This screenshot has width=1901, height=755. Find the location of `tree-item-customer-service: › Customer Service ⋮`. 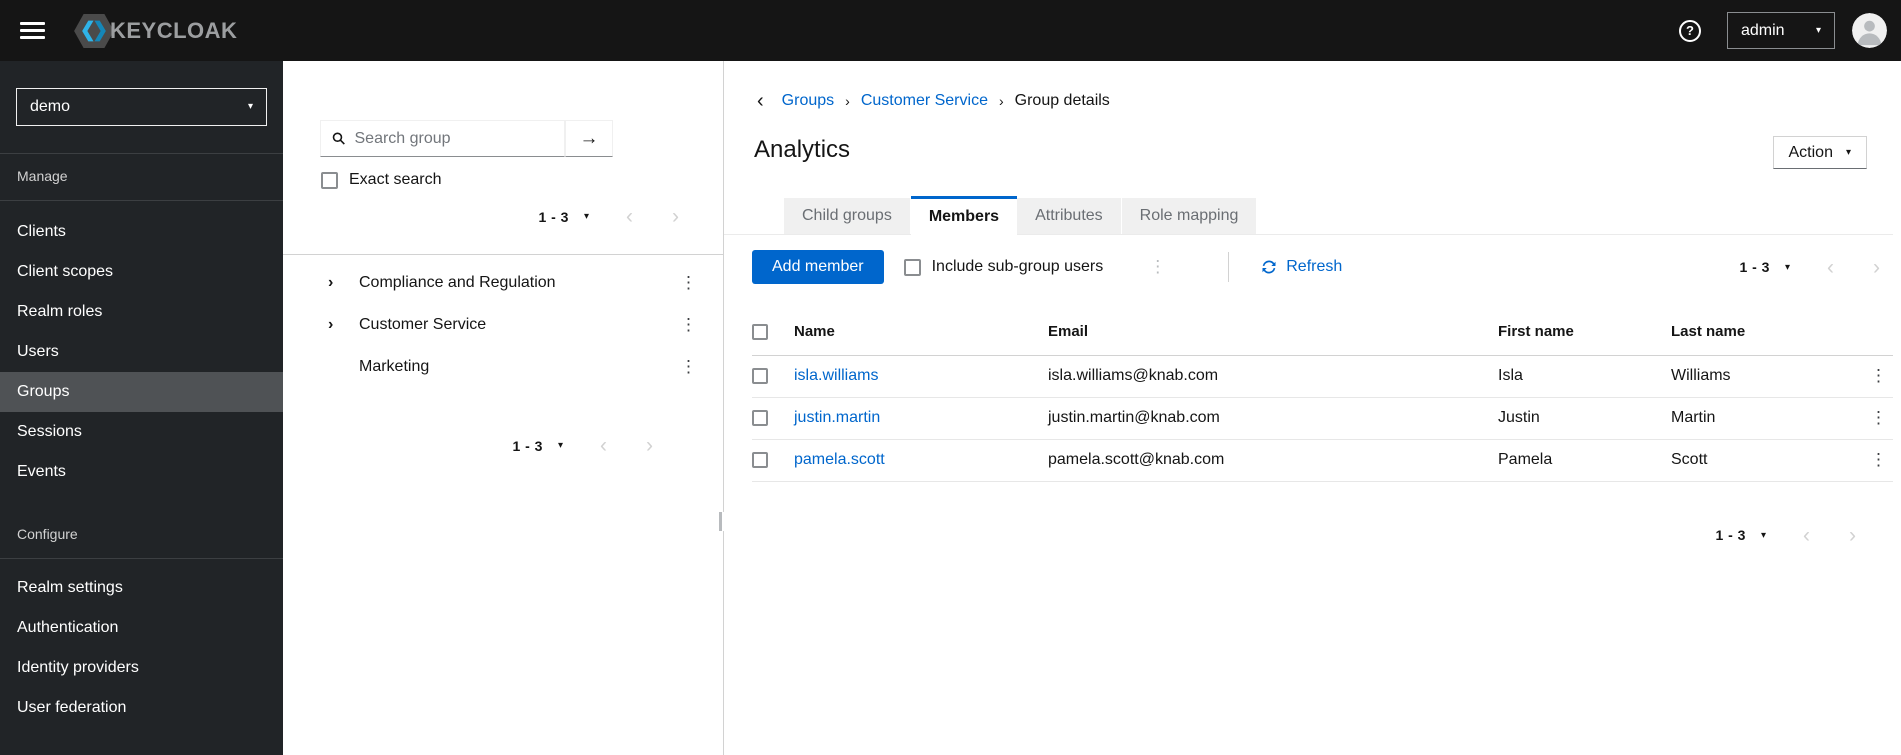

tree-item-customer-service: › Customer Service ⋮ is located at coordinates (503, 325).